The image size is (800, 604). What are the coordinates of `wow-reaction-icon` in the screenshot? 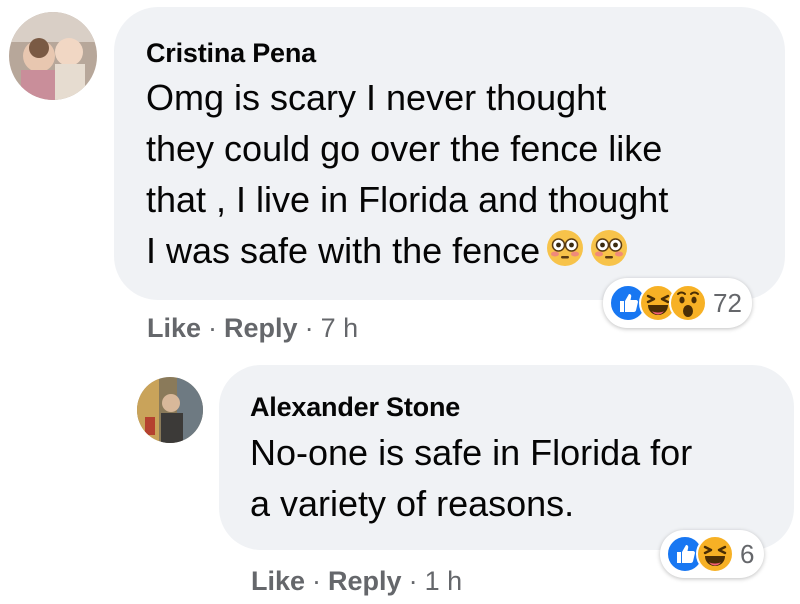 It's located at (688, 303).